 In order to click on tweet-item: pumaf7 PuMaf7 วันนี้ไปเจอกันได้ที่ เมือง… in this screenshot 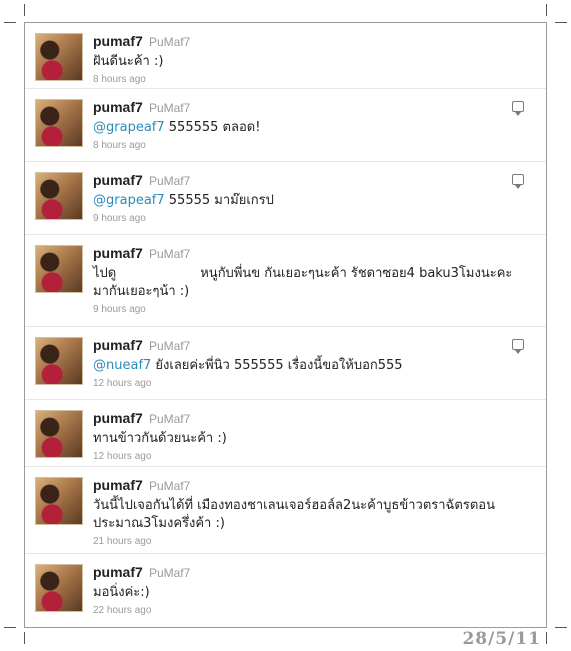, I will do `click(285, 510)`.